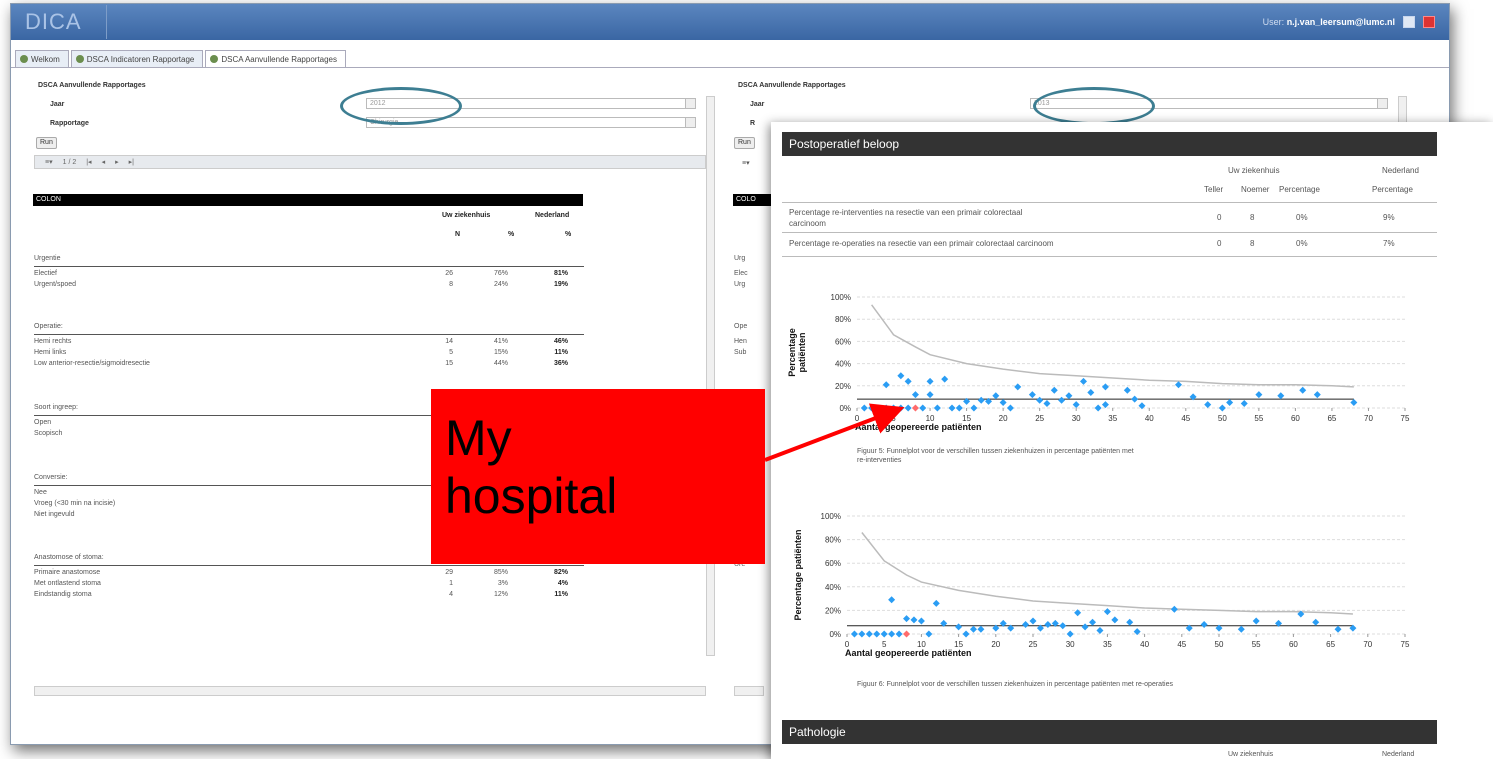 This screenshot has width=1493, height=759. Describe the element at coordinates (104, 162) in the screenshot. I see `prev-page-icon: ◂` at that location.